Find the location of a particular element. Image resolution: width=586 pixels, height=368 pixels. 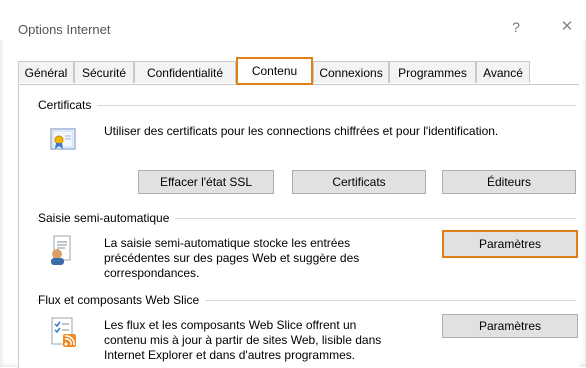

certificates-divider is located at coordinates (306, 105).